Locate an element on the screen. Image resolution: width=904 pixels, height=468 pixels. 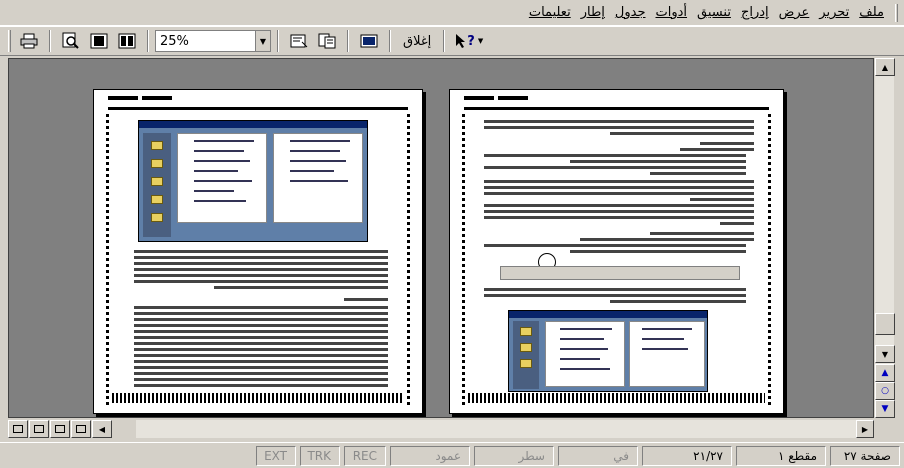
view-and-horizontal-scroll-bar: ◀ ▶ is located at coordinates (451, 429).